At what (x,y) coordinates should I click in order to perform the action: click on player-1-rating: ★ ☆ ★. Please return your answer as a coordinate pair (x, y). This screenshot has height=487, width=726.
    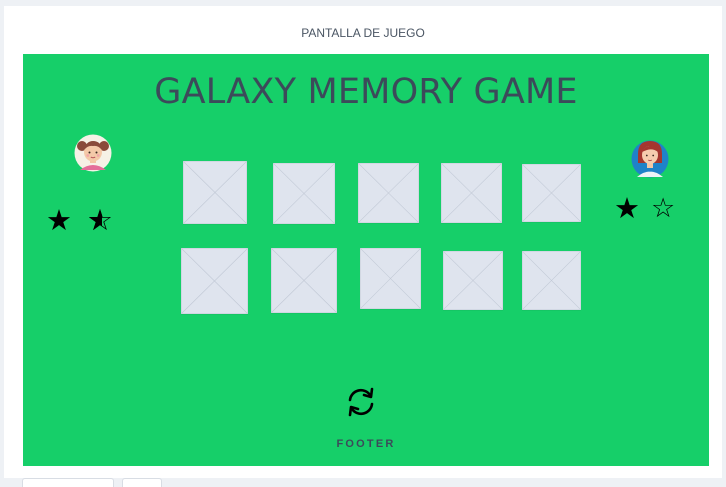
    Looking at the image, I should click on (86, 222).